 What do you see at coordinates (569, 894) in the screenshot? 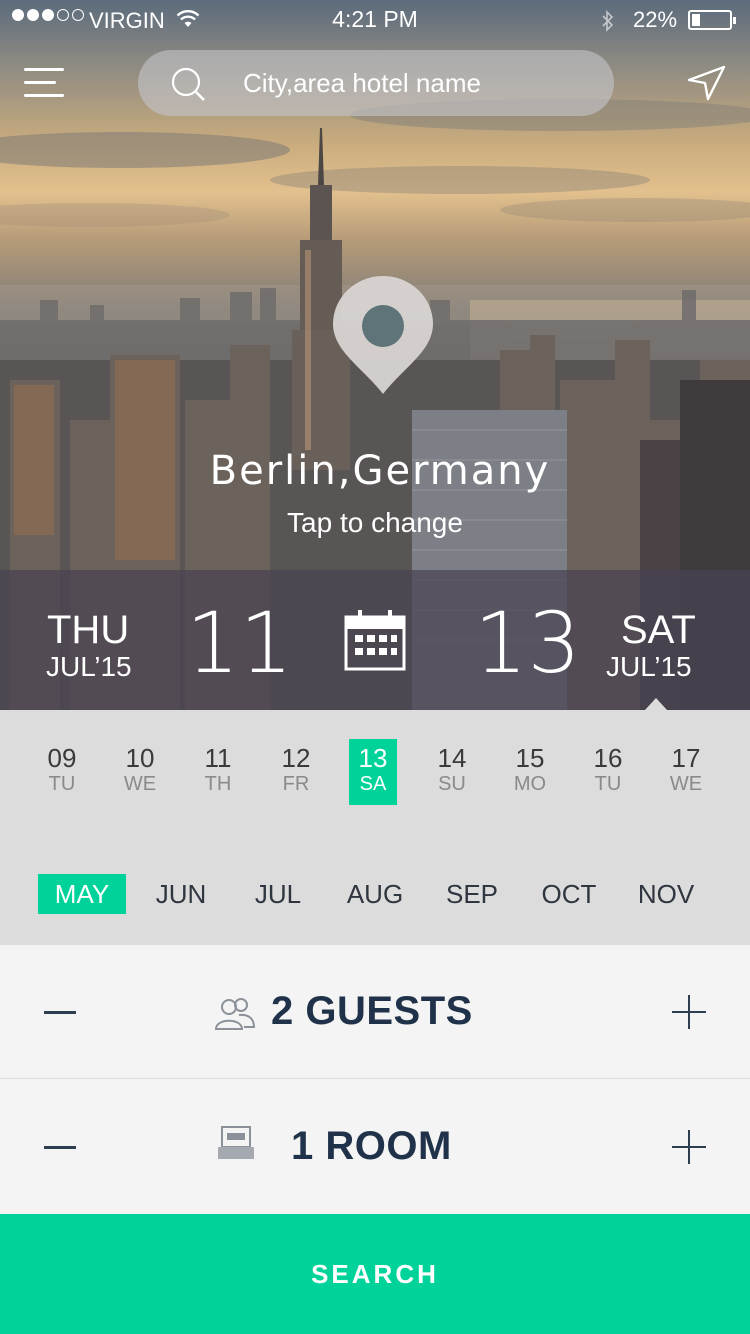
I see `month-oct: OCT` at bounding box center [569, 894].